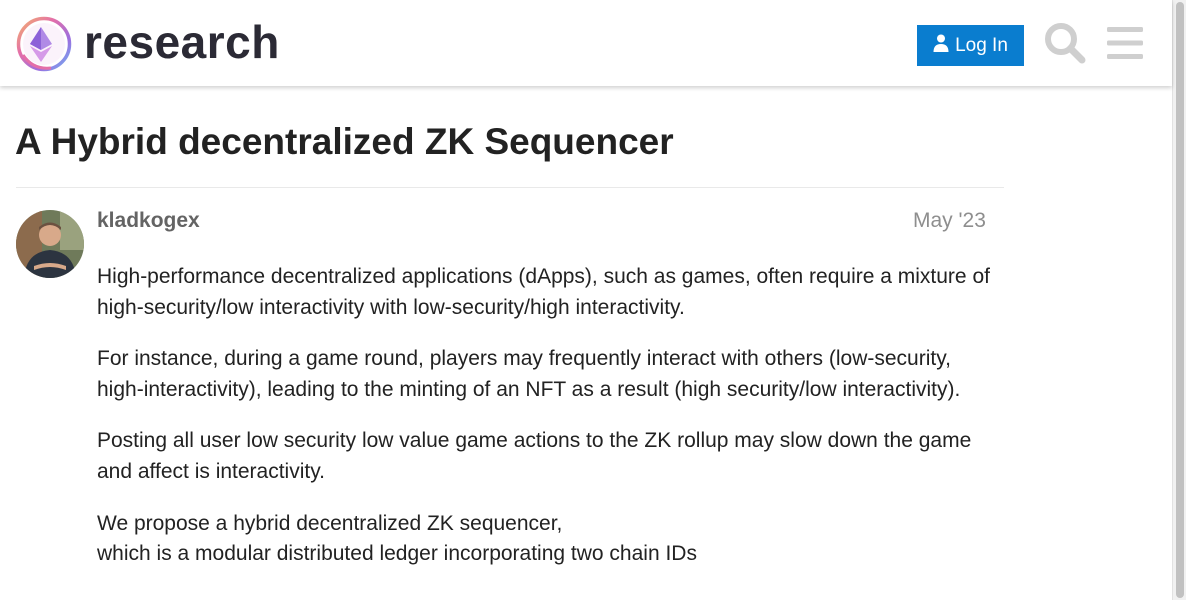  I want to click on post-date: May '23, so click(949, 221).